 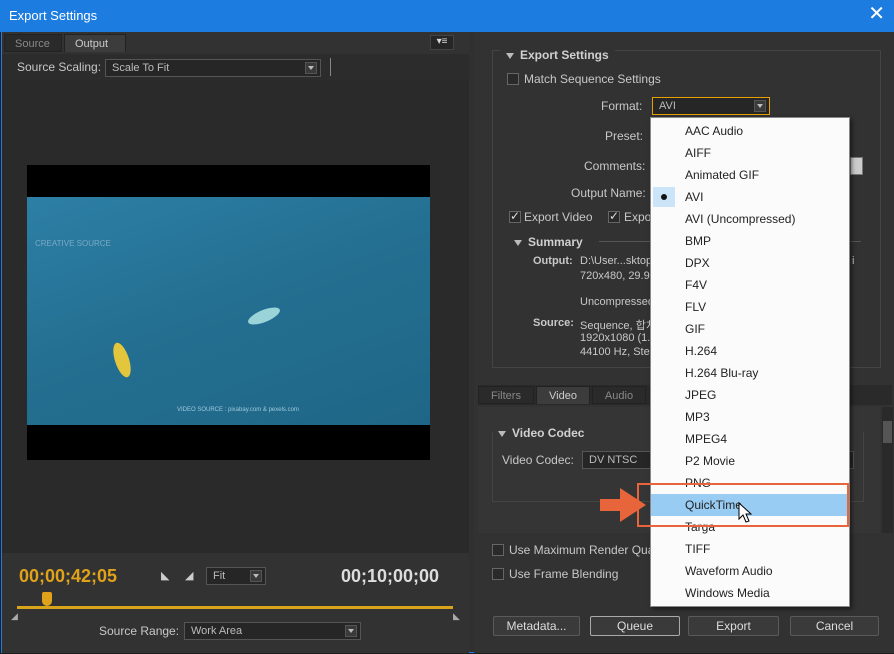 I want to click on format-option-avi-uncompressed: AVI (Uncompressed), so click(x=750, y=219).